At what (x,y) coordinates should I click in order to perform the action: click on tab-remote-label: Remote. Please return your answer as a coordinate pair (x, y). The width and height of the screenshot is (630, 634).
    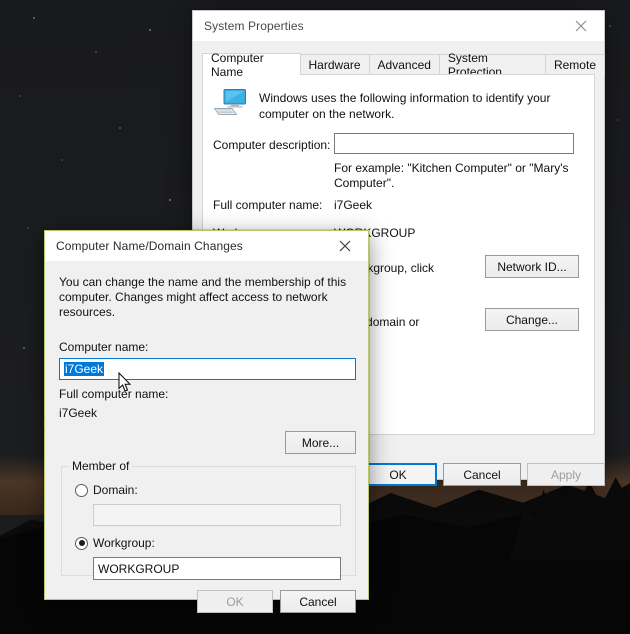
    Looking at the image, I should click on (574, 65).